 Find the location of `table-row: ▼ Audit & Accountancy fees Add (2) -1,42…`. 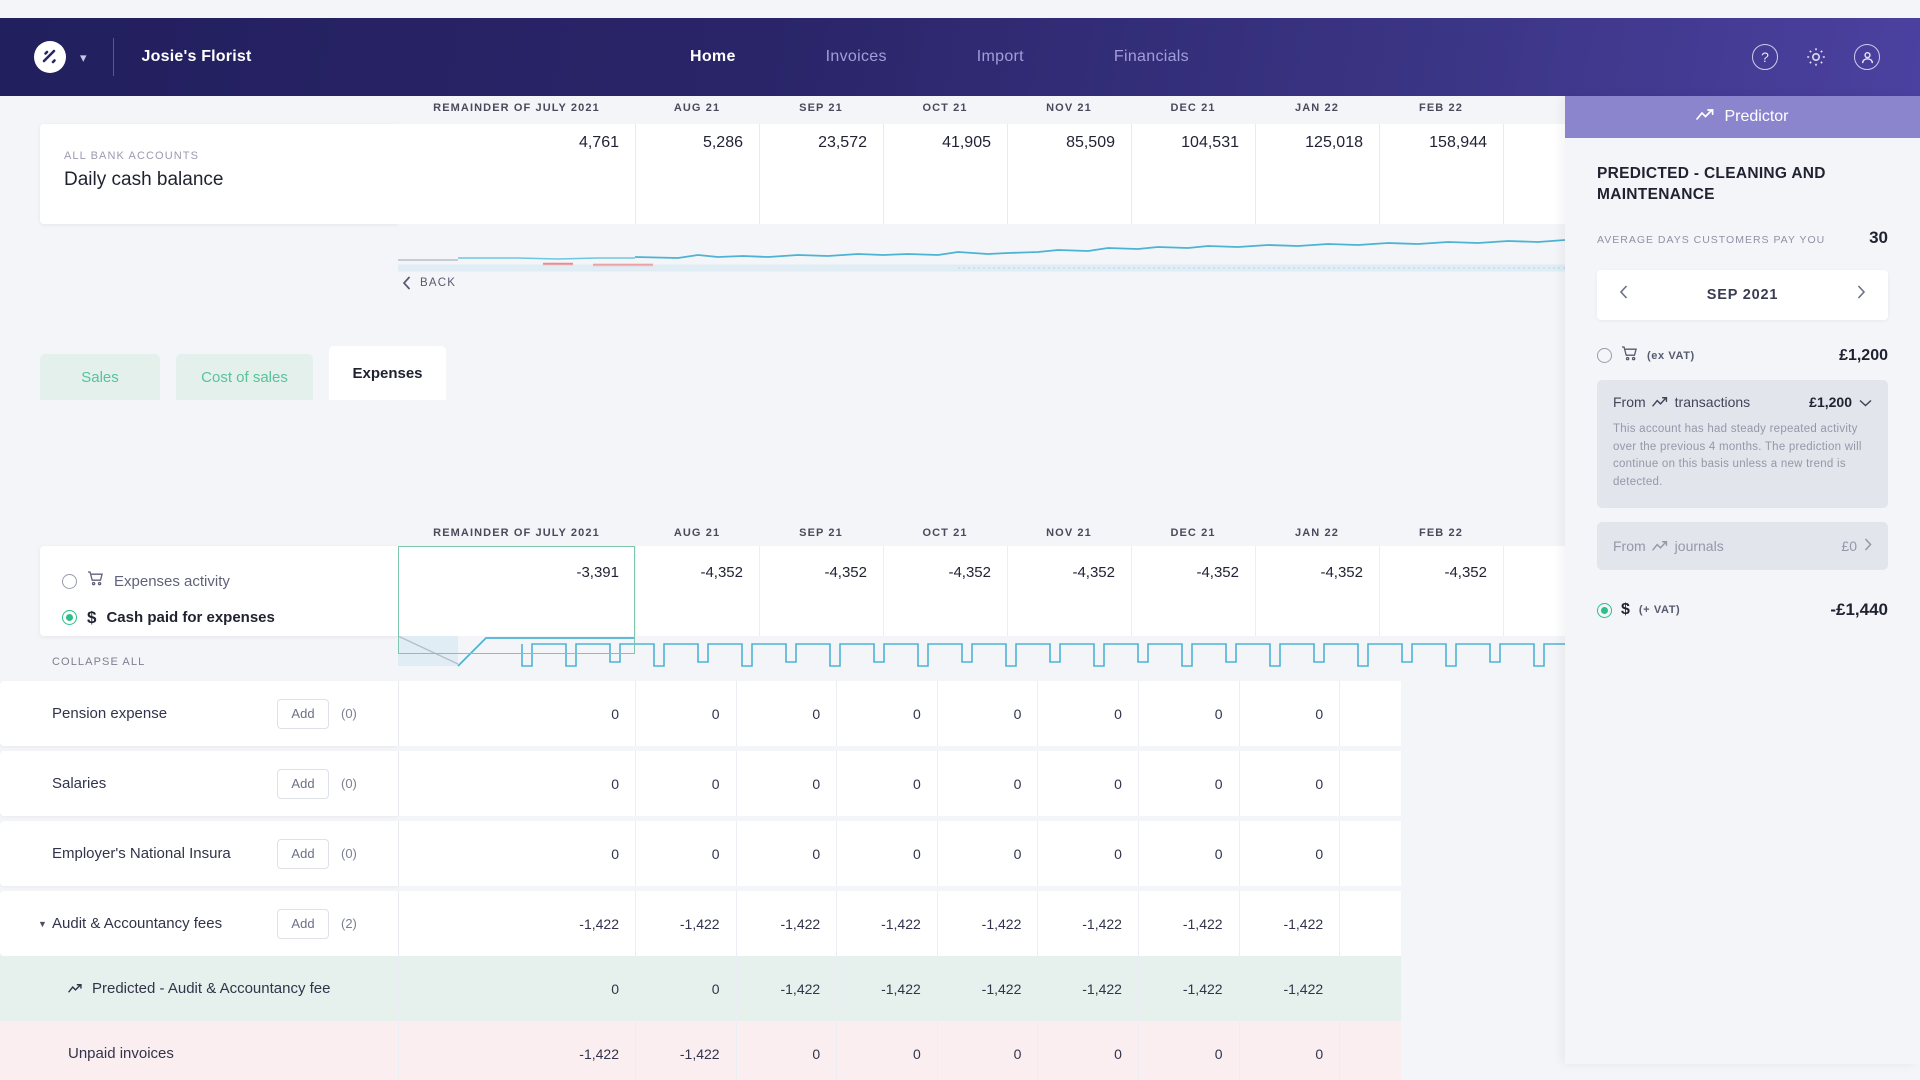

table-row: ▼ Audit & Accountancy fees Add (2) -1,42… is located at coordinates (782, 923).